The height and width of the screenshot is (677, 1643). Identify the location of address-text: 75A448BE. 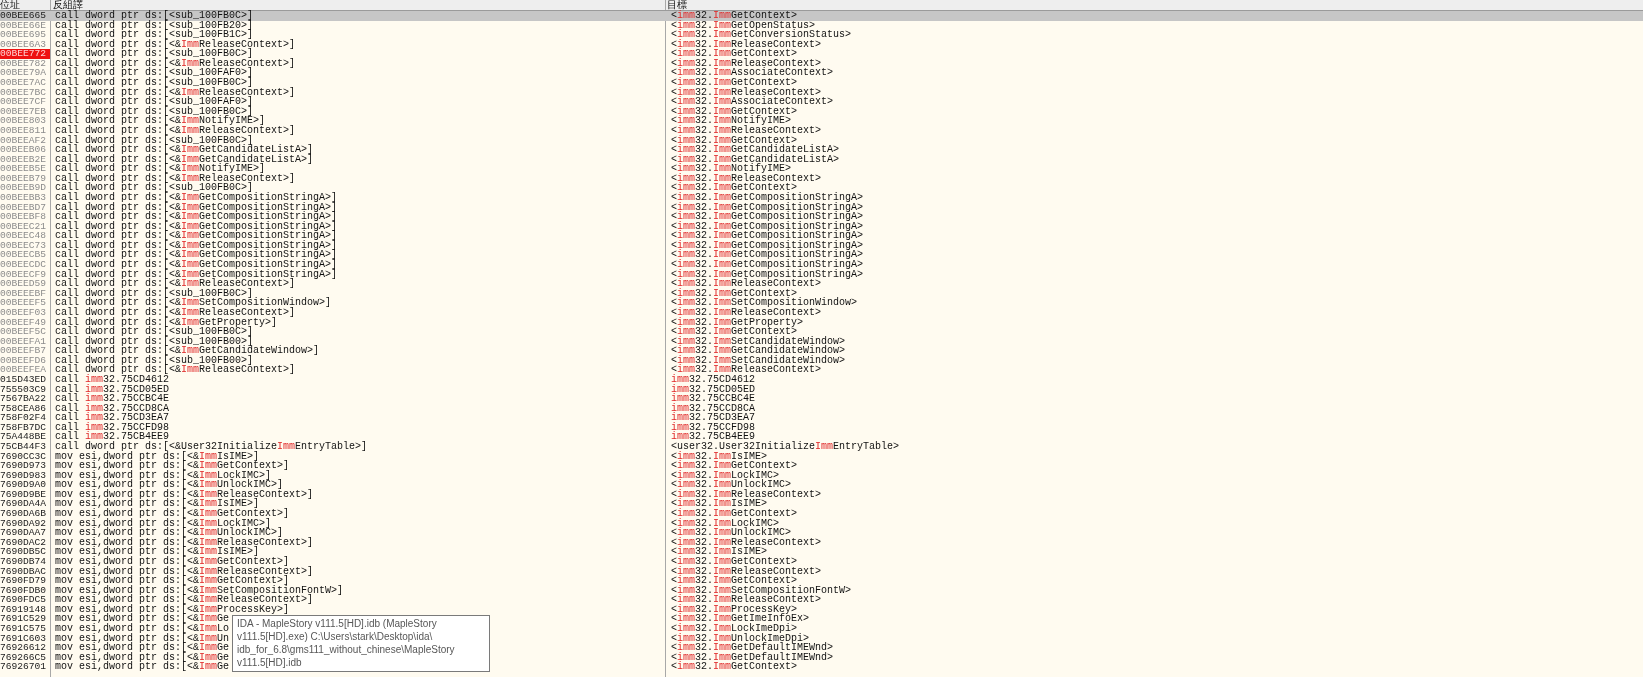
(24, 437).